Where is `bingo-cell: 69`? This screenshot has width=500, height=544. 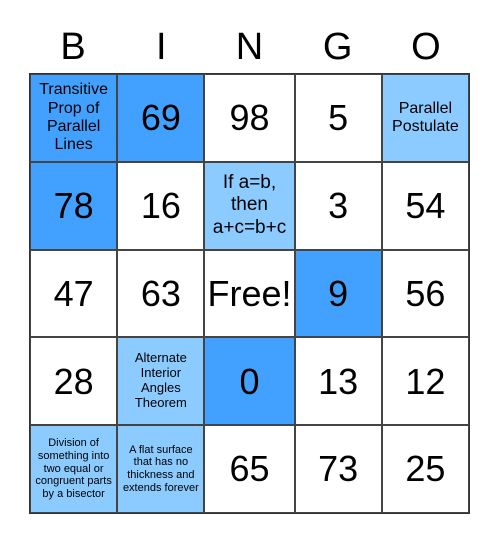
bingo-cell: 69 is located at coordinates (161, 118).